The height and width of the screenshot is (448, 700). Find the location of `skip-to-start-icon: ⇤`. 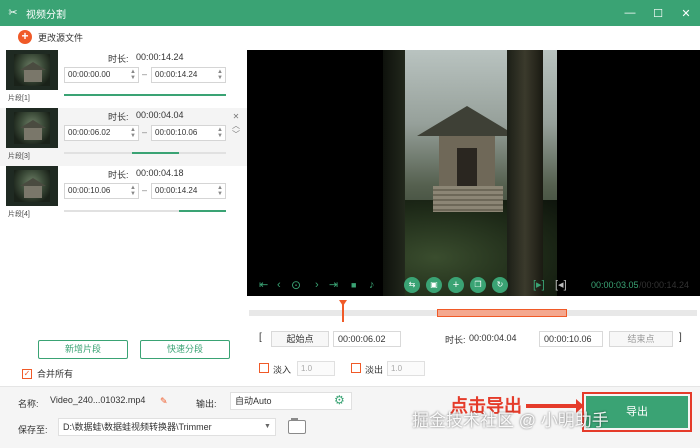

skip-to-start-icon: ⇤ is located at coordinates (263, 285).